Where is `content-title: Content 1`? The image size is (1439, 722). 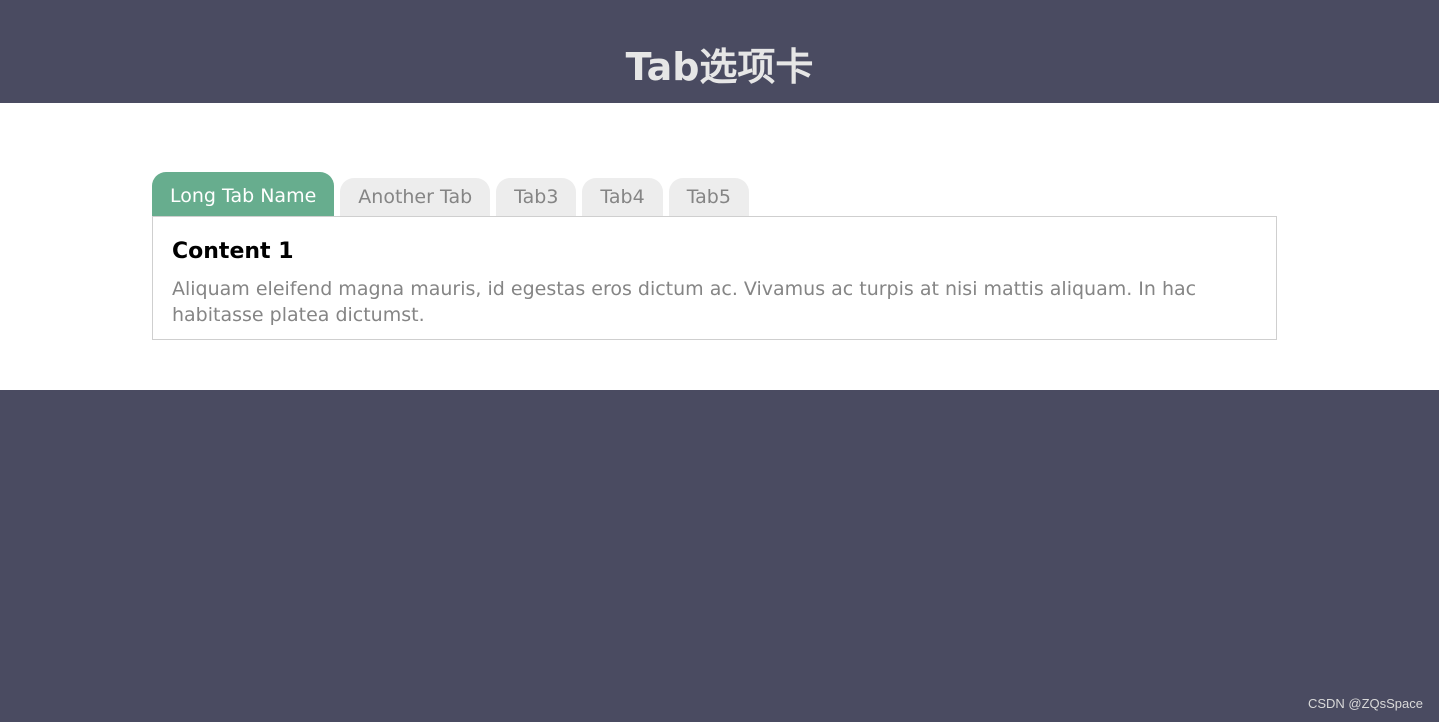
content-title: Content 1 is located at coordinates (233, 251).